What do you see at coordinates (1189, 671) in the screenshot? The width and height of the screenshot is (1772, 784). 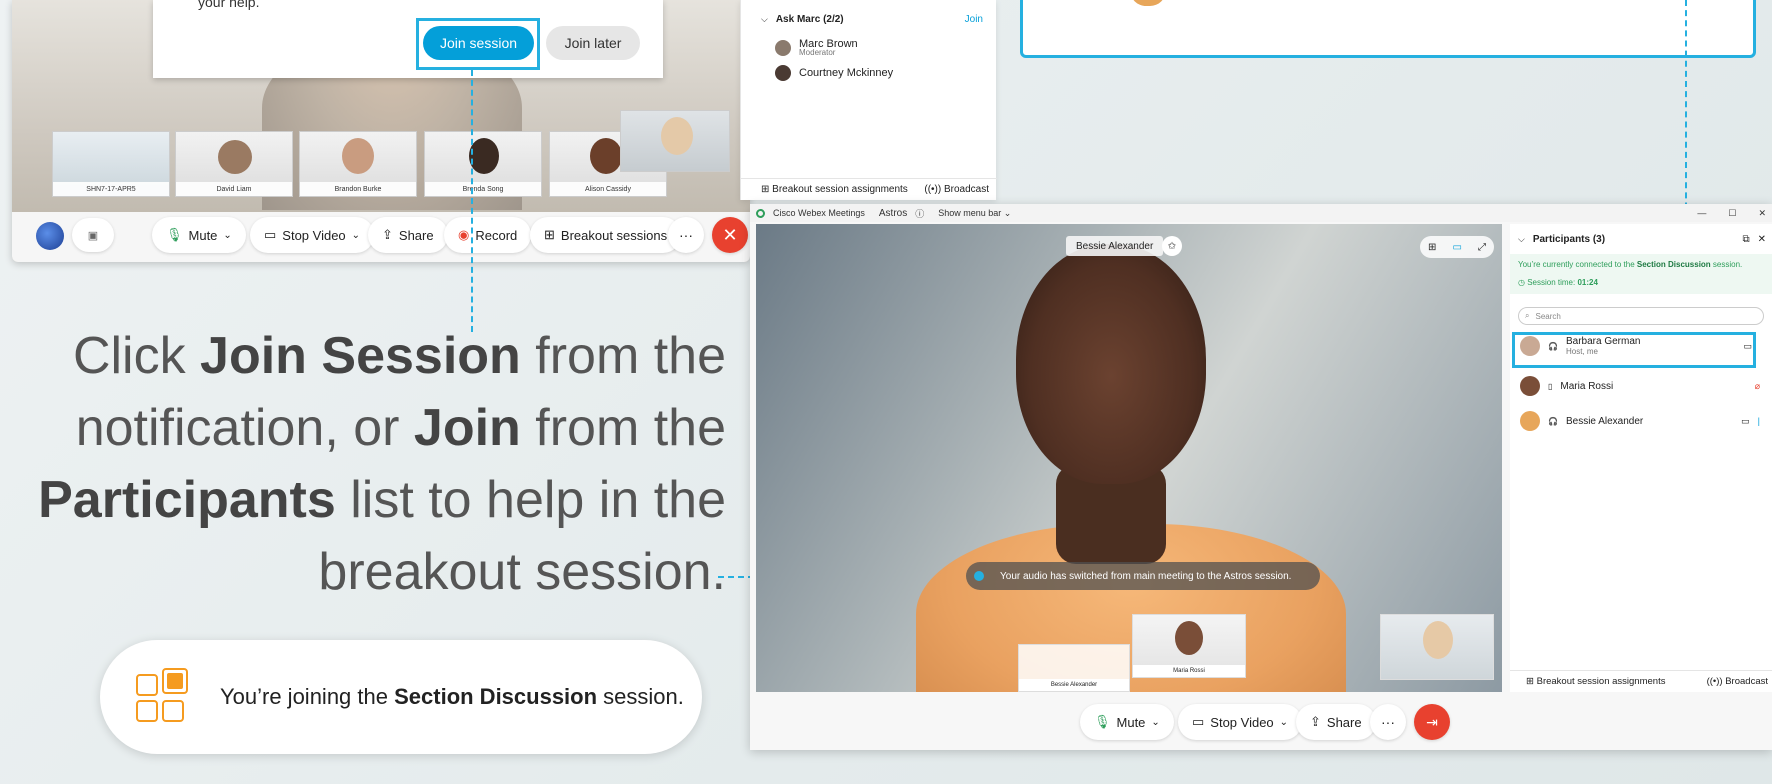 I see `thumbnail-label: Maria Rossi` at bounding box center [1189, 671].